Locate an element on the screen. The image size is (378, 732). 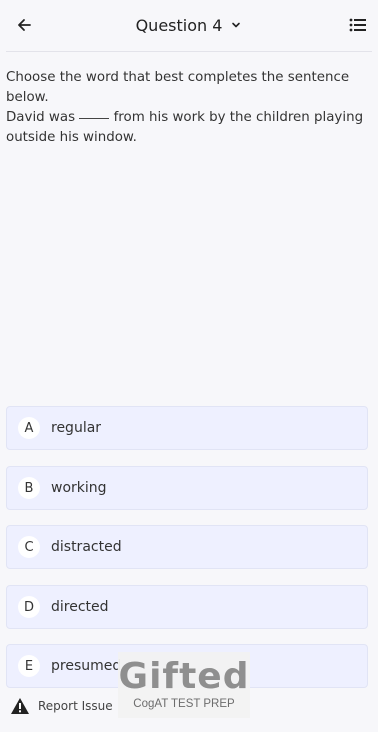
page-title: Question 4 is located at coordinates (179, 25).